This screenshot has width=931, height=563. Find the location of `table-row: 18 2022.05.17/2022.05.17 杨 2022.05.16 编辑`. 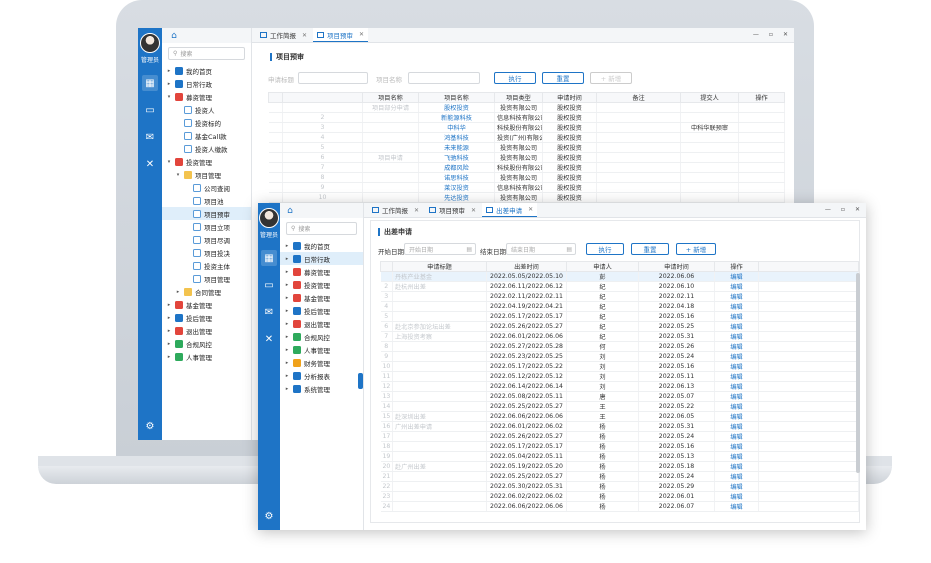

table-row: 18 2022.05.17/2022.05.17 杨 2022.05.16 编辑 is located at coordinates (619, 446).